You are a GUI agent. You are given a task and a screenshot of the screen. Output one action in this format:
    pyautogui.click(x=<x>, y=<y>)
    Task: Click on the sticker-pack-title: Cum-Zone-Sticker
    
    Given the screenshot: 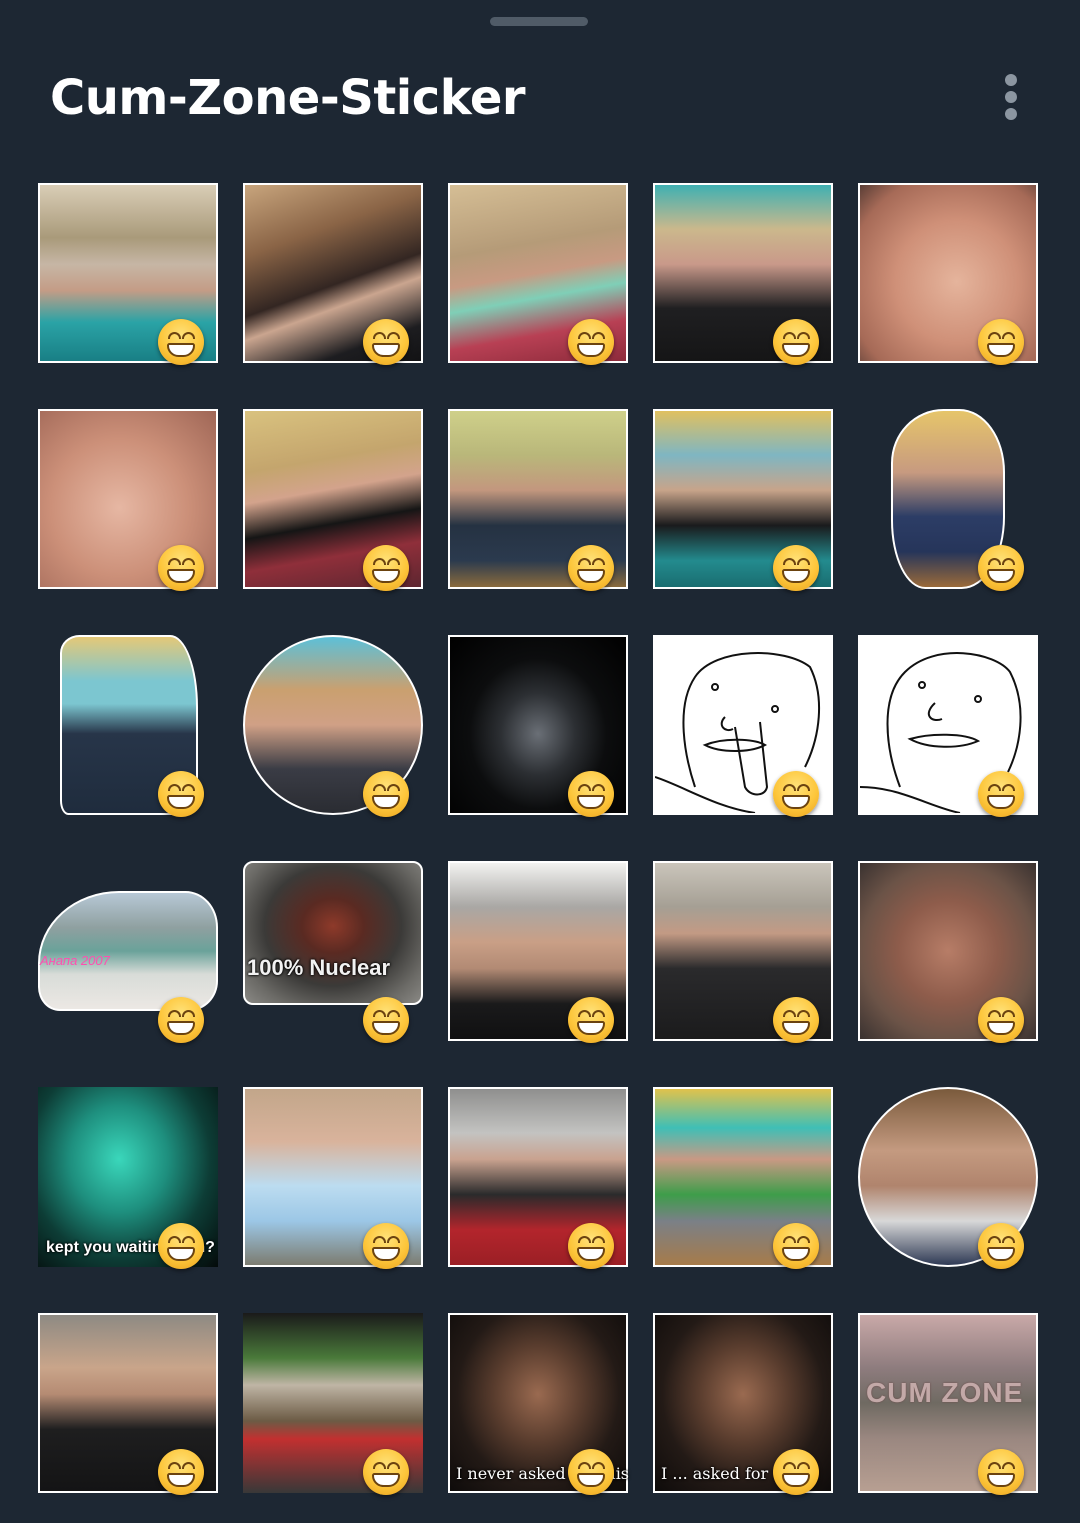 What is the action you would take?
    pyautogui.click(x=288, y=98)
    